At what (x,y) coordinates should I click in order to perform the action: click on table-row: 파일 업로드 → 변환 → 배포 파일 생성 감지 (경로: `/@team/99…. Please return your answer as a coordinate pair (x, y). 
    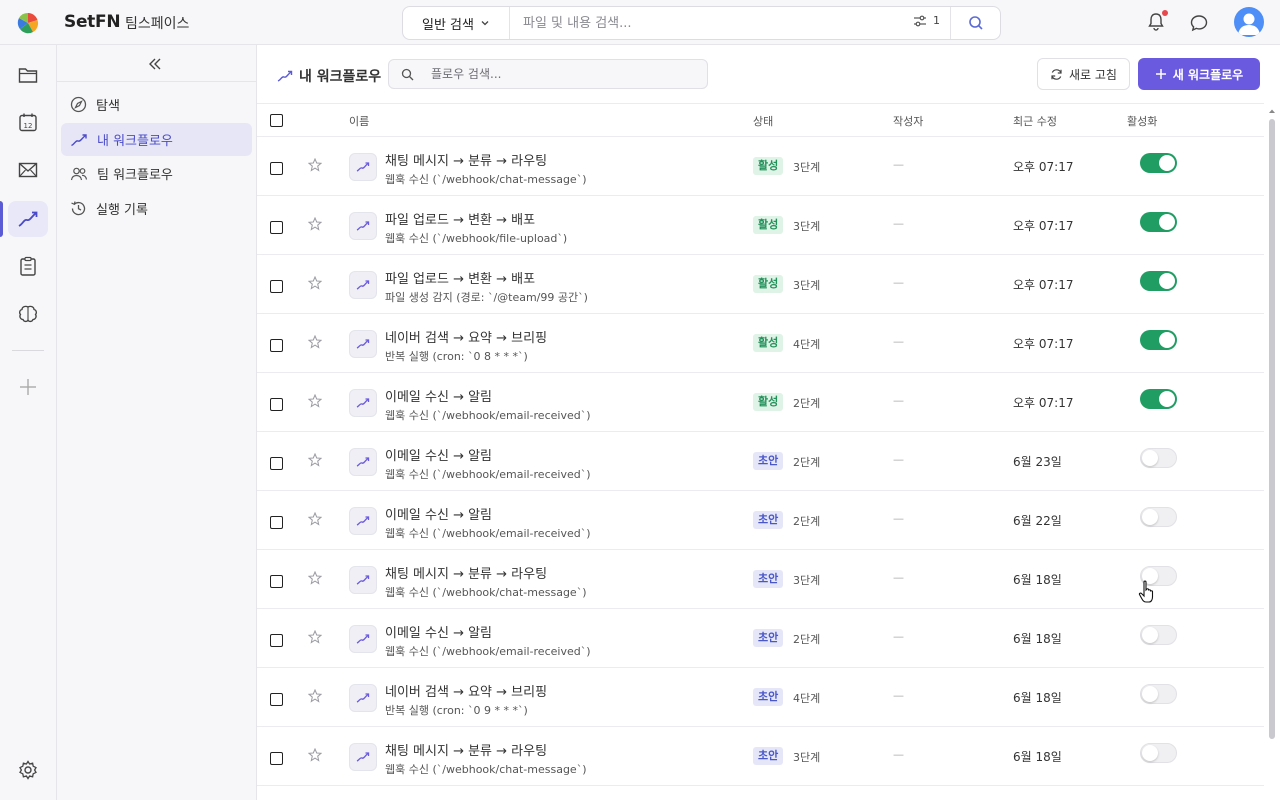
    Looking at the image, I should click on (760, 284).